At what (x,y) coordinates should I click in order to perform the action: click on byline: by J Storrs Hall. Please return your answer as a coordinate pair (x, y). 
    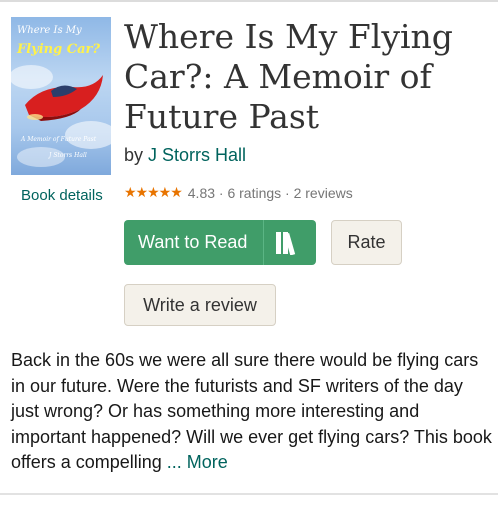
    Looking at the image, I should click on (185, 155).